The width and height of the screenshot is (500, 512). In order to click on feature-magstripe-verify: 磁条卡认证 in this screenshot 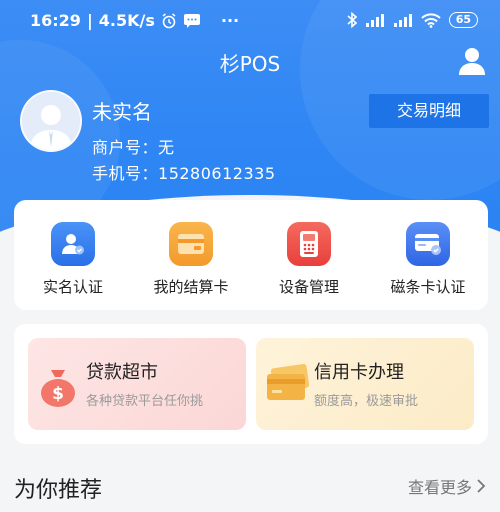, I will do `click(428, 259)`.